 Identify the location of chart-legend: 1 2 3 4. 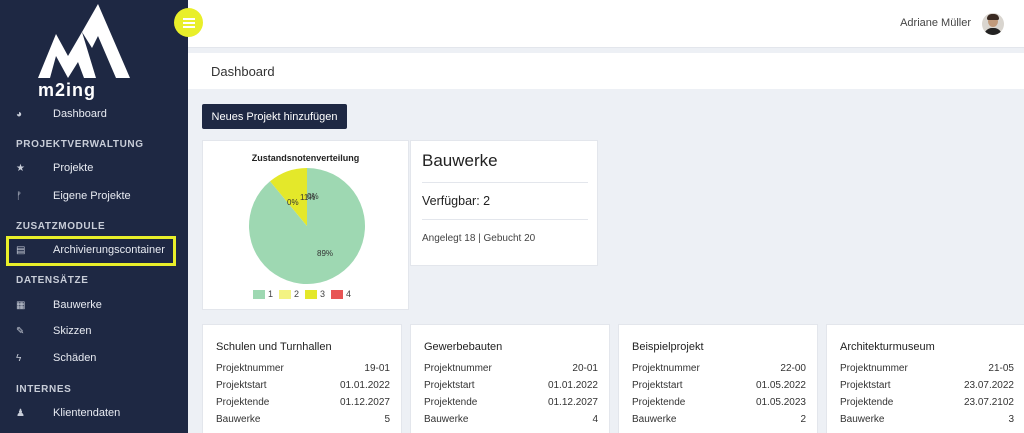
(302, 294).